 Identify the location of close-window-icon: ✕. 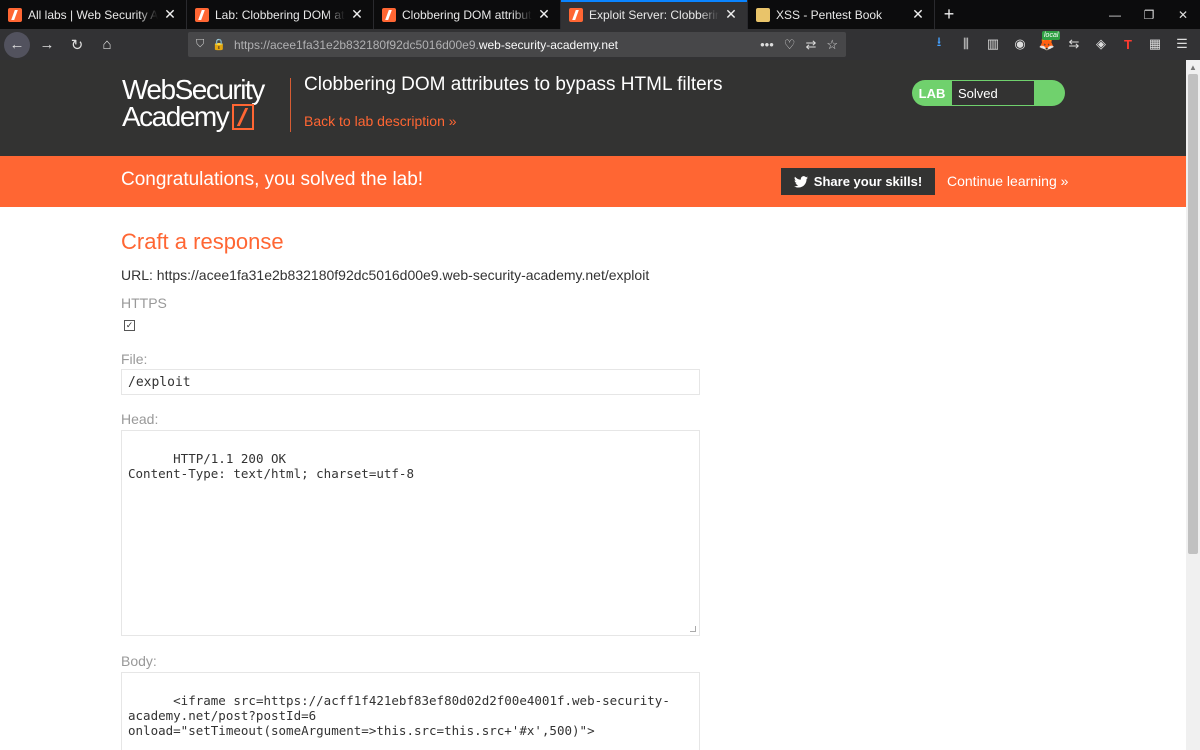
(1183, 14).